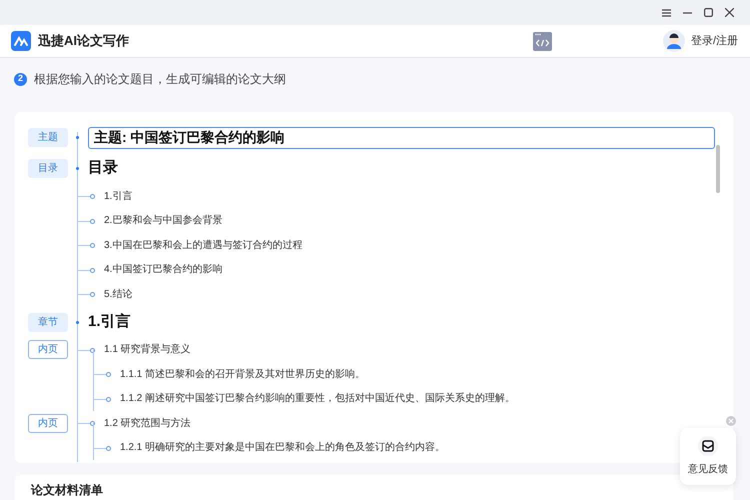 Image resolution: width=750 pixels, height=500 pixels. Describe the element at coordinates (163, 270) in the screenshot. I see `outline-item: 4.中国签订巴黎合约的影响` at that location.